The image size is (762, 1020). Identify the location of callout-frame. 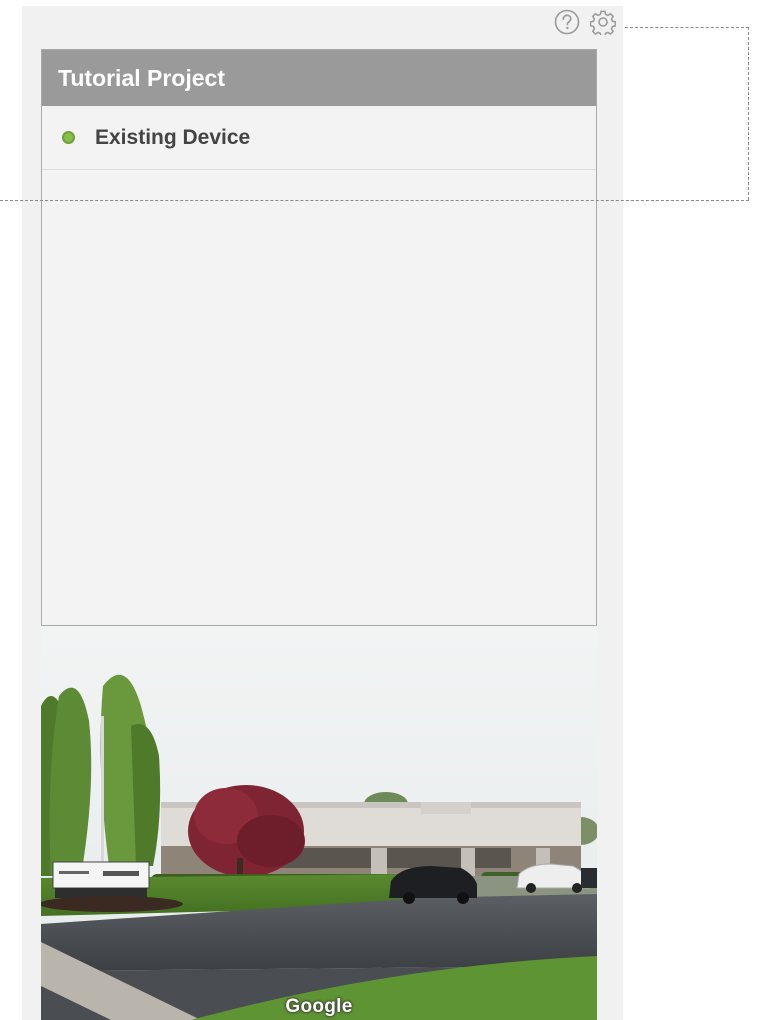
(687, 113).